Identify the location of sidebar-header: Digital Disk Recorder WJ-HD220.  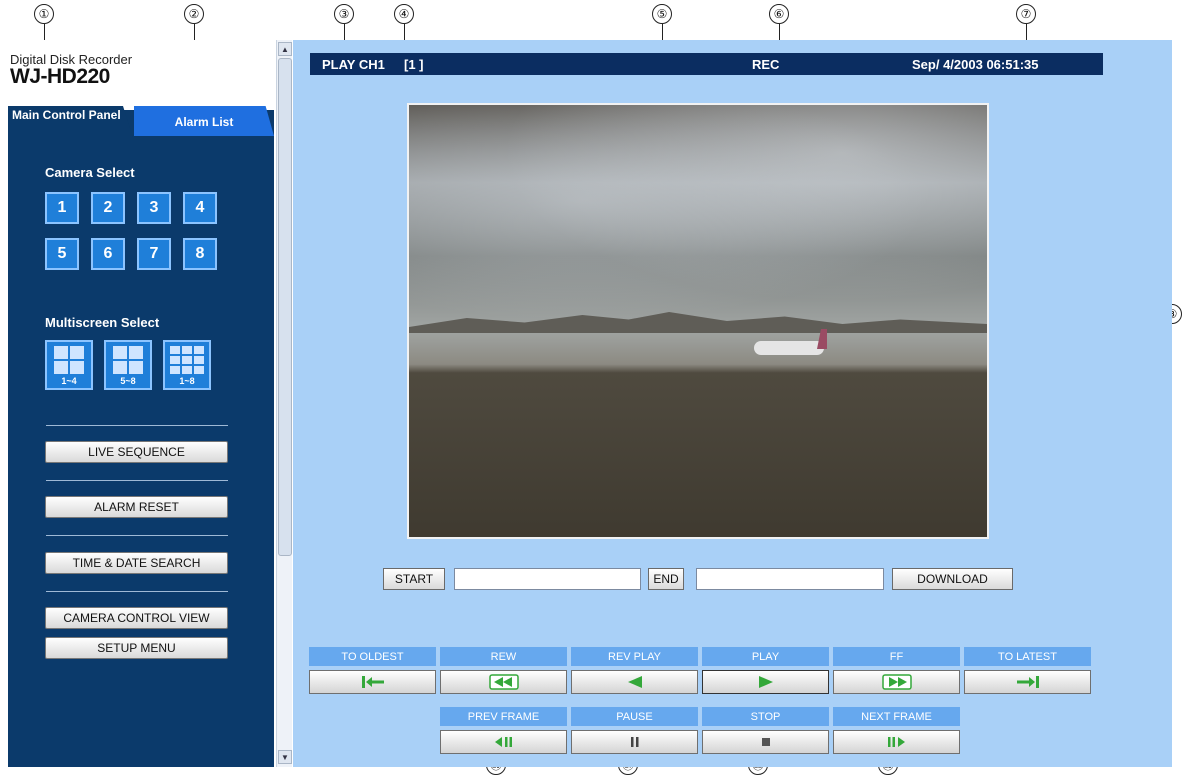
(141, 75).